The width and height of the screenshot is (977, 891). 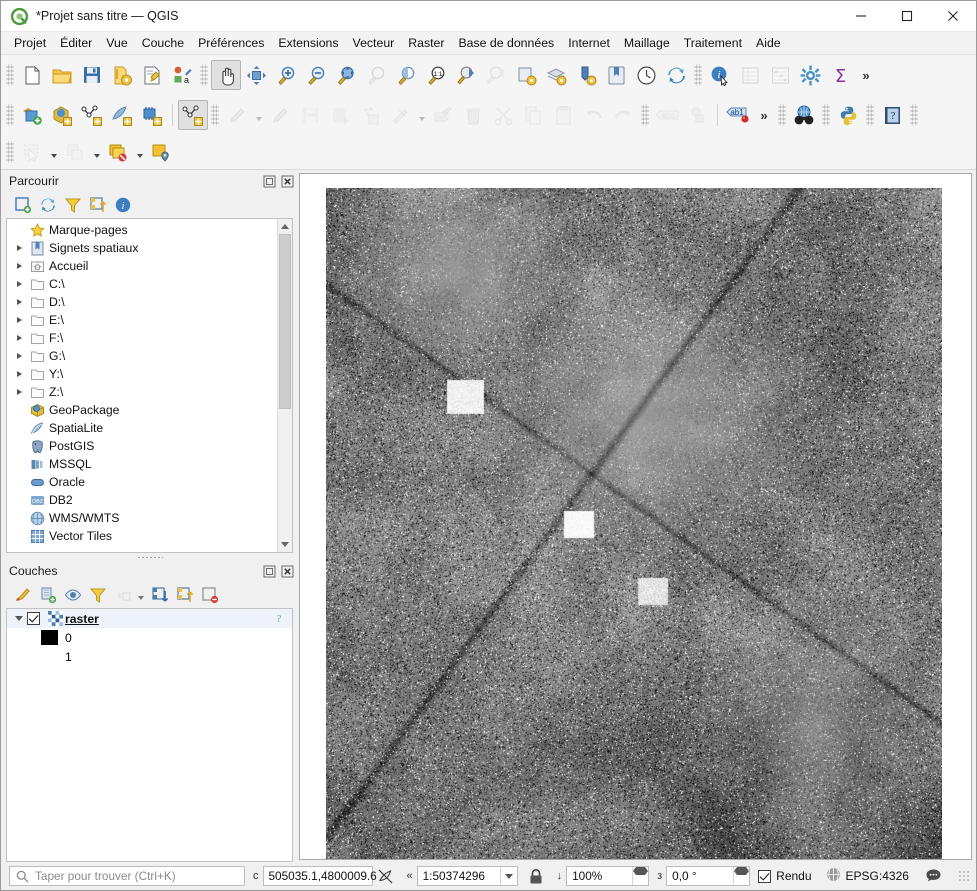 What do you see at coordinates (152, 115) in the screenshot?
I see `new-memory-layer-icon` at bounding box center [152, 115].